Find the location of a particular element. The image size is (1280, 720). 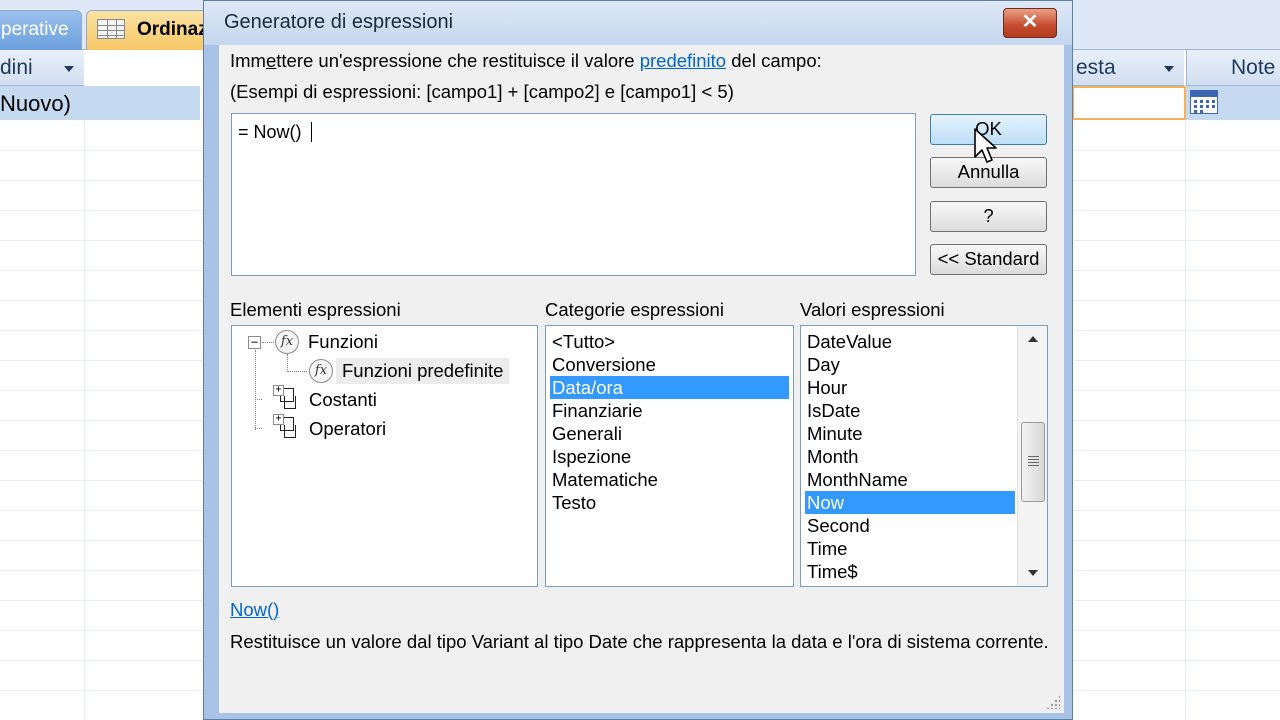

close-icon: ✕ is located at coordinates (1030, 22).